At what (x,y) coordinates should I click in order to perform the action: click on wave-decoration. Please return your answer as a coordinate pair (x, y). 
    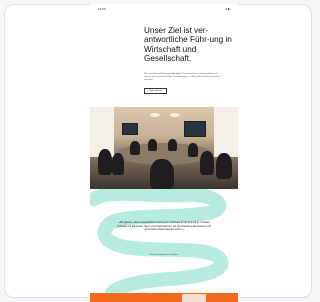
    Looking at the image, I should click on (159, 241).